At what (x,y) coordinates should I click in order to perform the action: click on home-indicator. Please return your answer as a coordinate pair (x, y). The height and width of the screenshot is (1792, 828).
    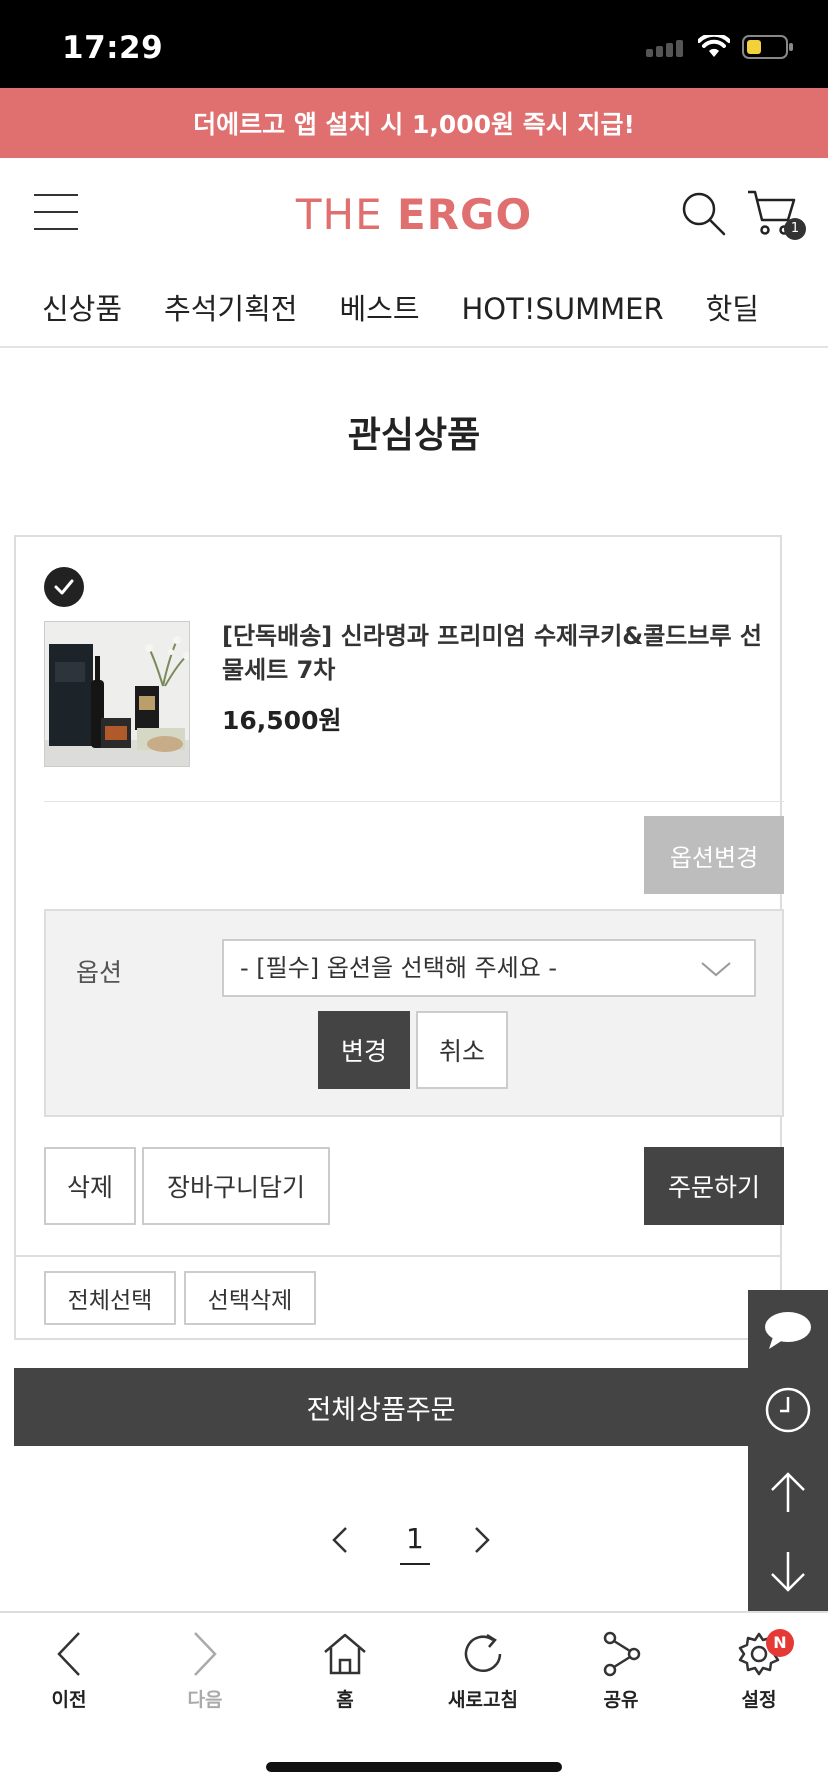
    Looking at the image, I should click on (414, 1767).